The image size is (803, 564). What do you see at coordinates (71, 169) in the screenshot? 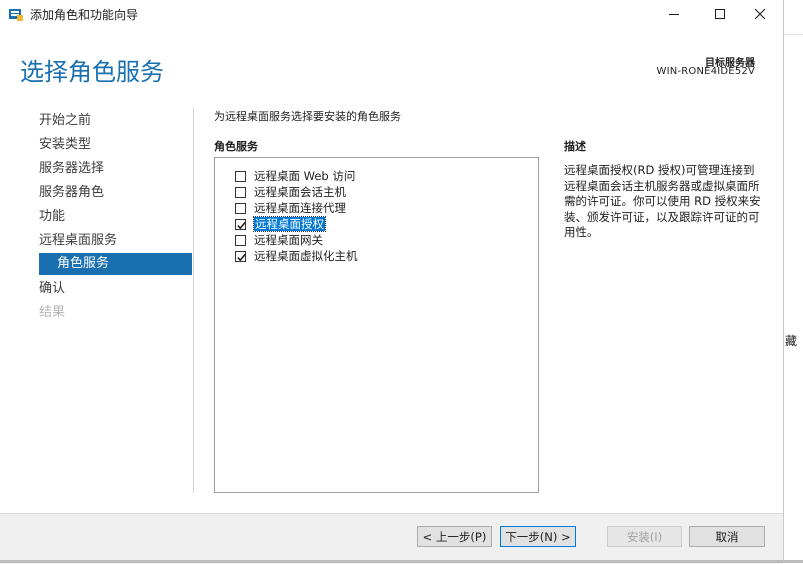
I see `nav-item-server-selection: 服务器选择` at bounding box center [71, 169].